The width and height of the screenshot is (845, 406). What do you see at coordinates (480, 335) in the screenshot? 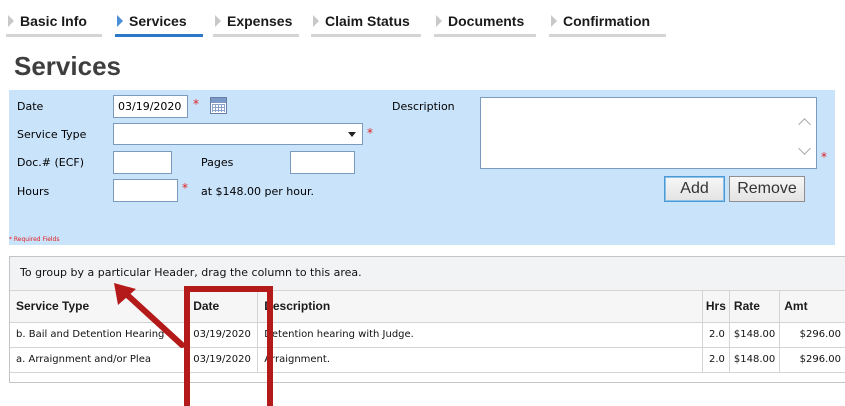
I see `cell-description: Detention hearing with Judge.` at bounding box center [480, 335].